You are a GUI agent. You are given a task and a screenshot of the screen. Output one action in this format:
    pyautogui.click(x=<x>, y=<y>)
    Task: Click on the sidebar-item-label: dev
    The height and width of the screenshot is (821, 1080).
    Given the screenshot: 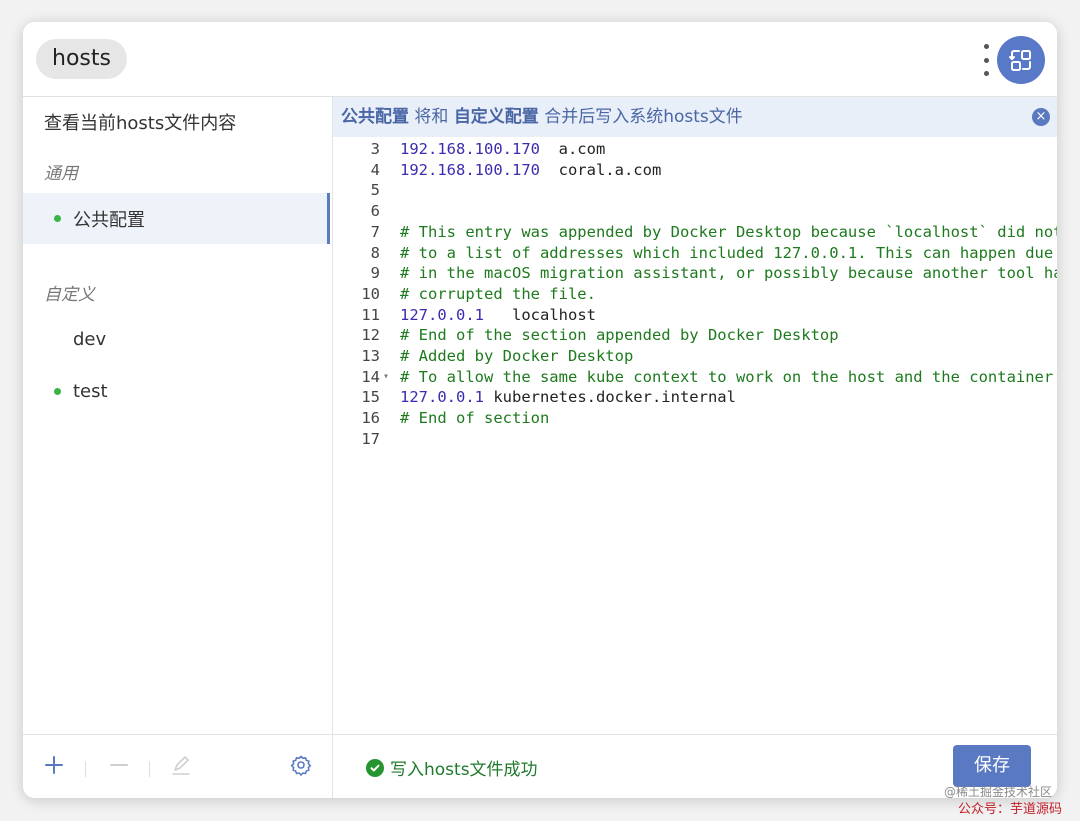 What is the action you would take?
    pyautogui.click(x=90, y=339)
    